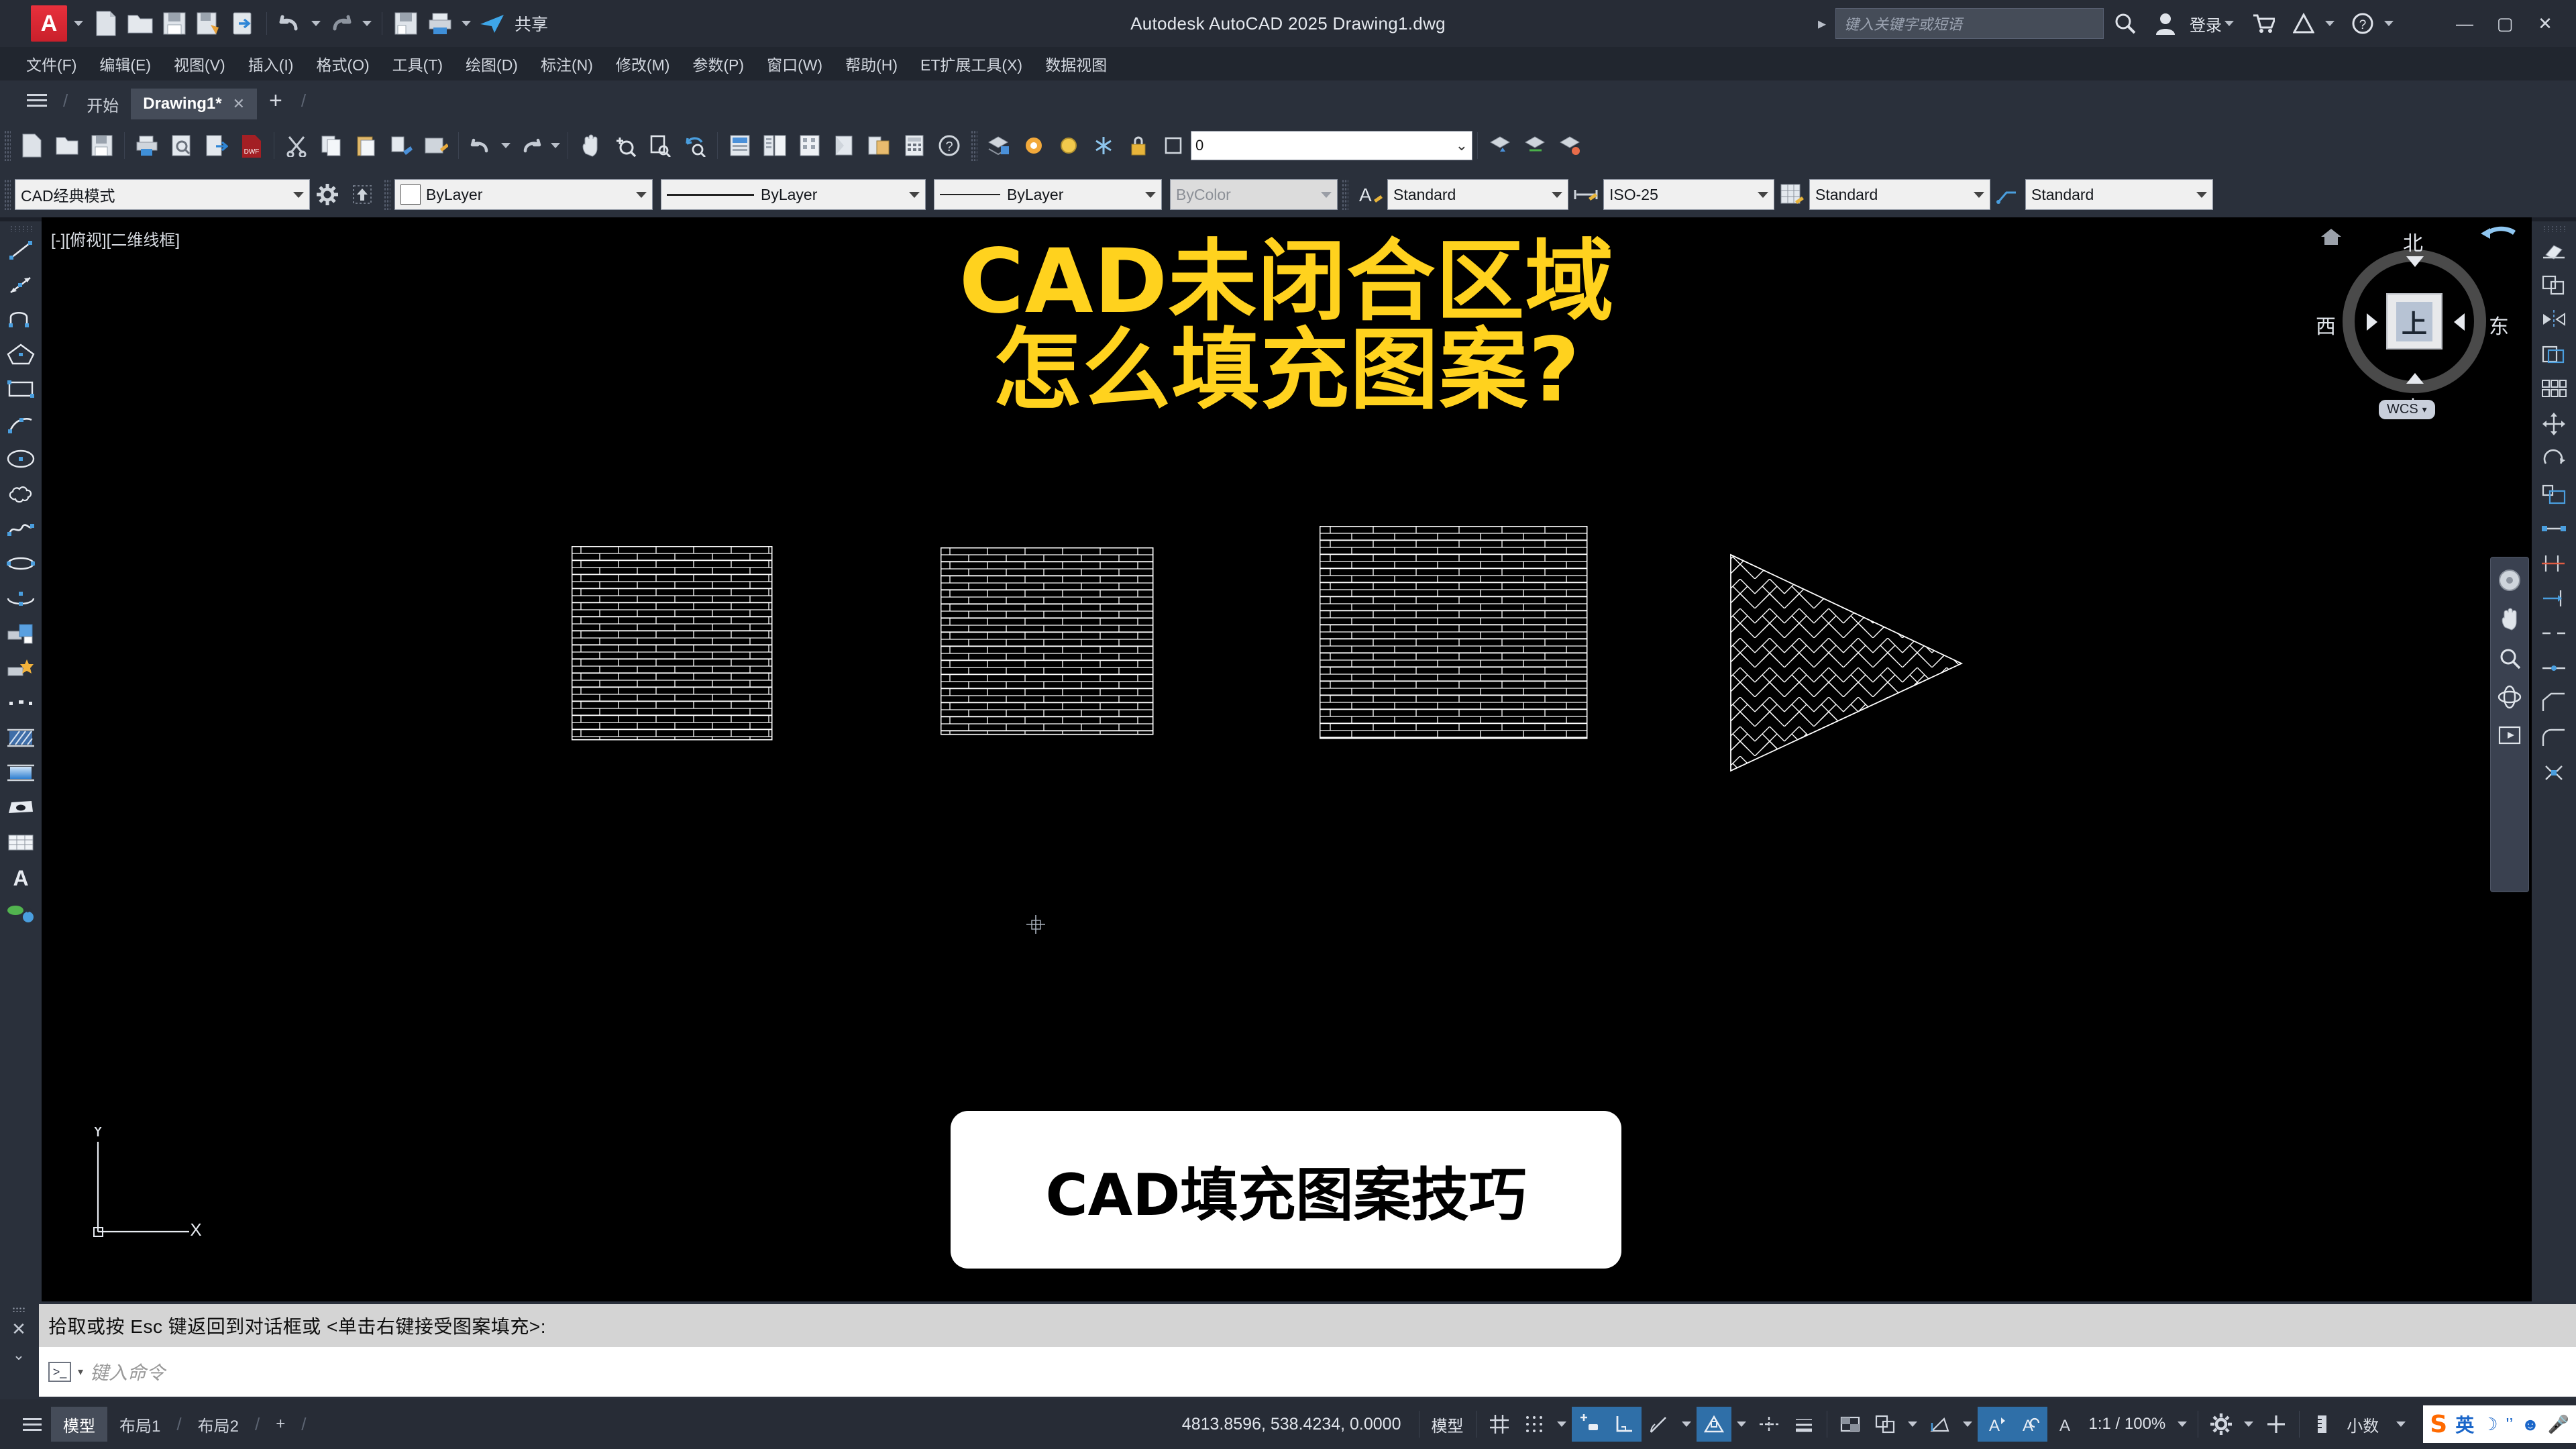 This screenshot has height=1449, width=2576. I want to click on cut-icon, so click(296, 145).